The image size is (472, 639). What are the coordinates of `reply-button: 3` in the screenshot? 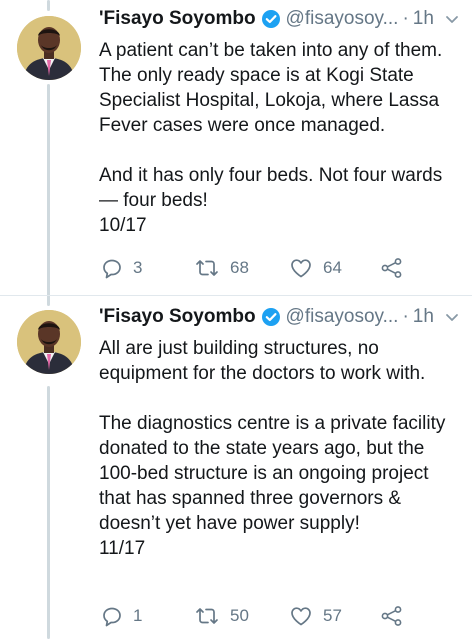 It's located at (121, 268).